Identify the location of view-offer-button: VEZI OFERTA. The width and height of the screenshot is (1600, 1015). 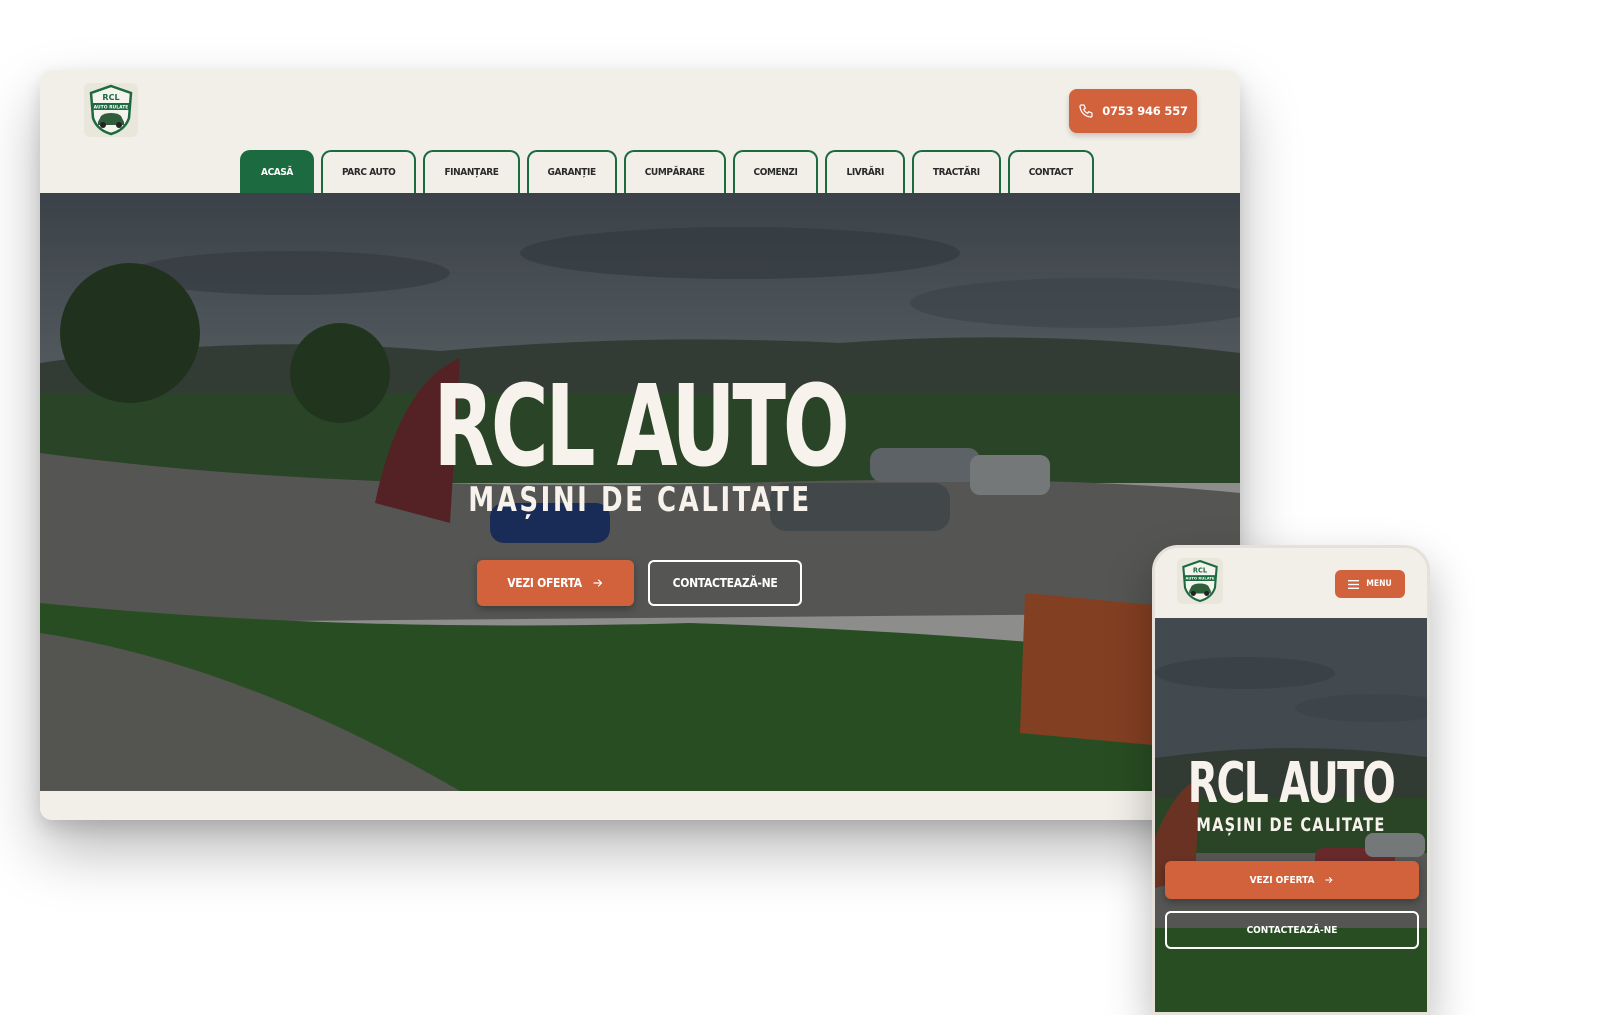
(555, 583).